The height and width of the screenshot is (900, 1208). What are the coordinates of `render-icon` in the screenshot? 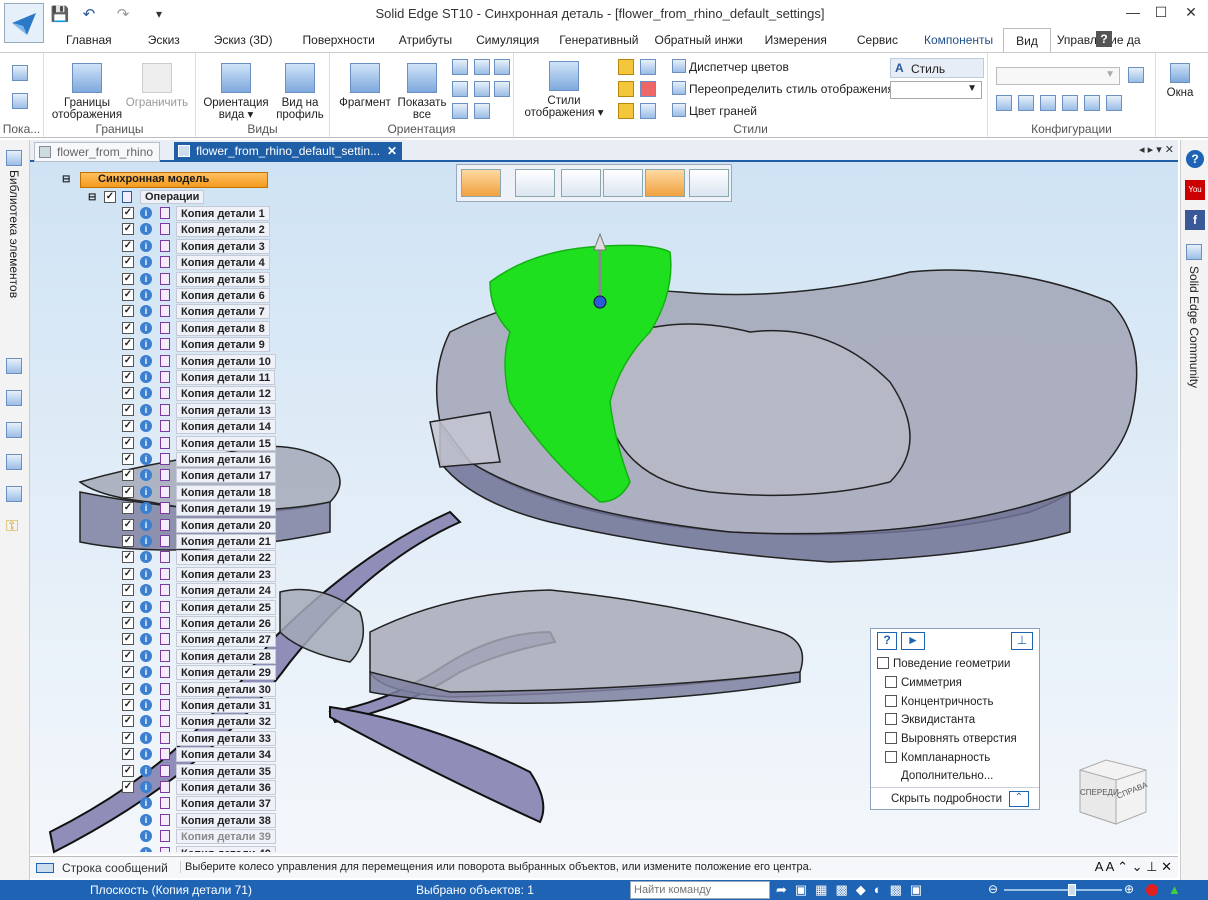 It's located at (648, 67).